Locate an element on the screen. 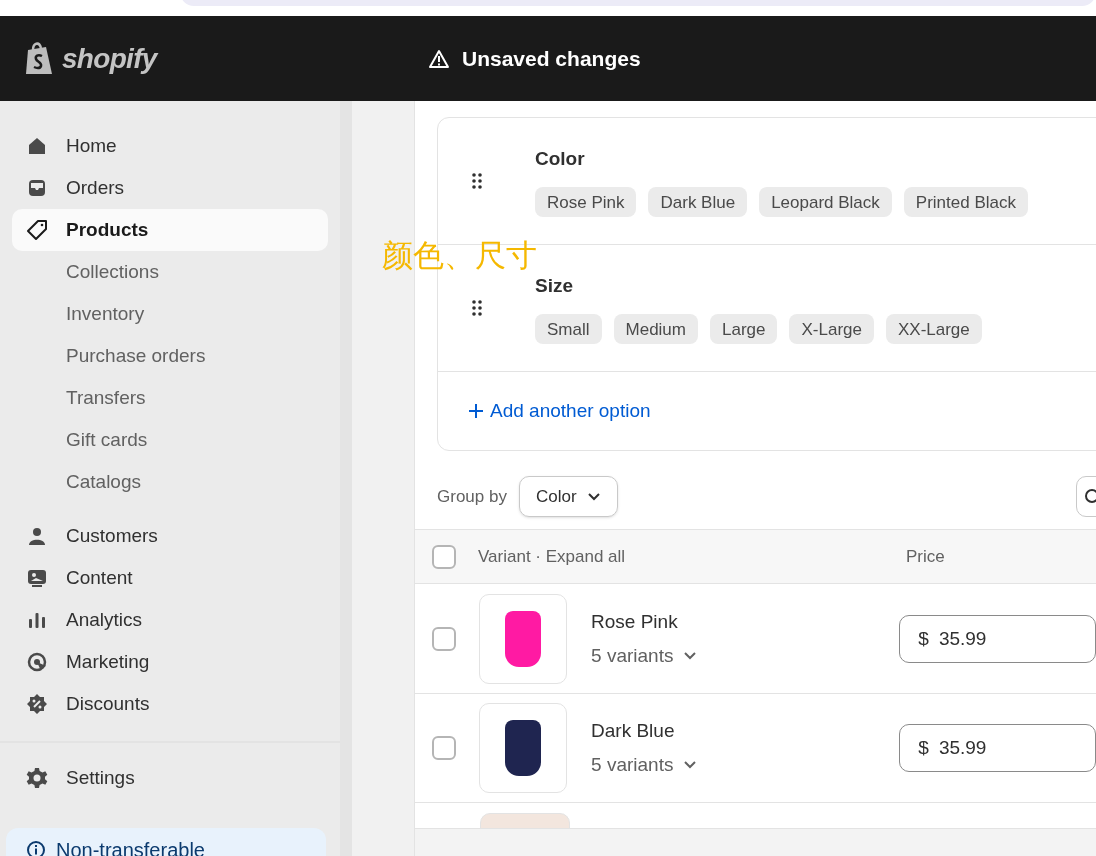  sidebar-item: Customers is located at coordinates (170, 536).